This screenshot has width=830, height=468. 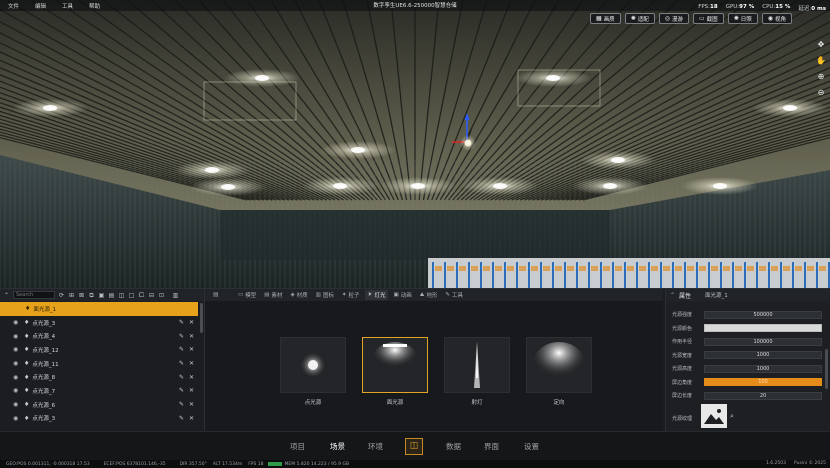 What do you see at coordinates (708, 18) in the screenshot?
I see `mode-button-3: ▭ 截图` at bounding box center [708, 18].